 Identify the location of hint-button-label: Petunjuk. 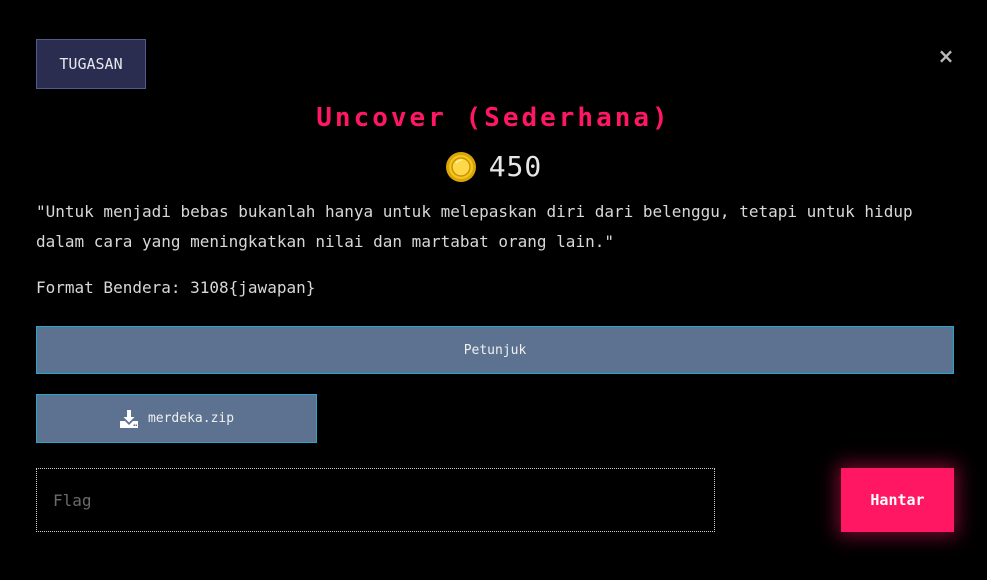
(495, 350).